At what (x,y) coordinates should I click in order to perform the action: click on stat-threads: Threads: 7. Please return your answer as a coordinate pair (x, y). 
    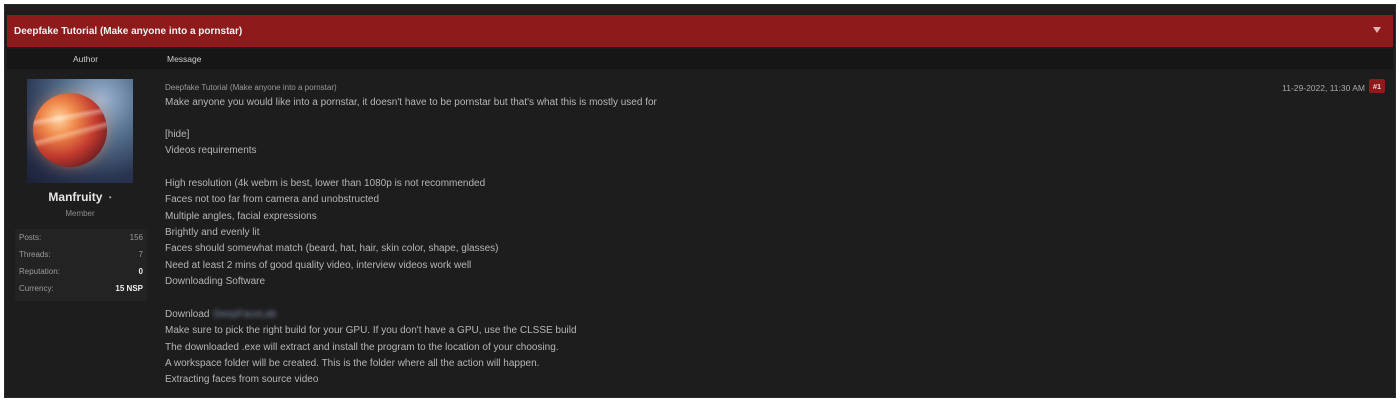
    Looking at the image, I should click on (81, 257).